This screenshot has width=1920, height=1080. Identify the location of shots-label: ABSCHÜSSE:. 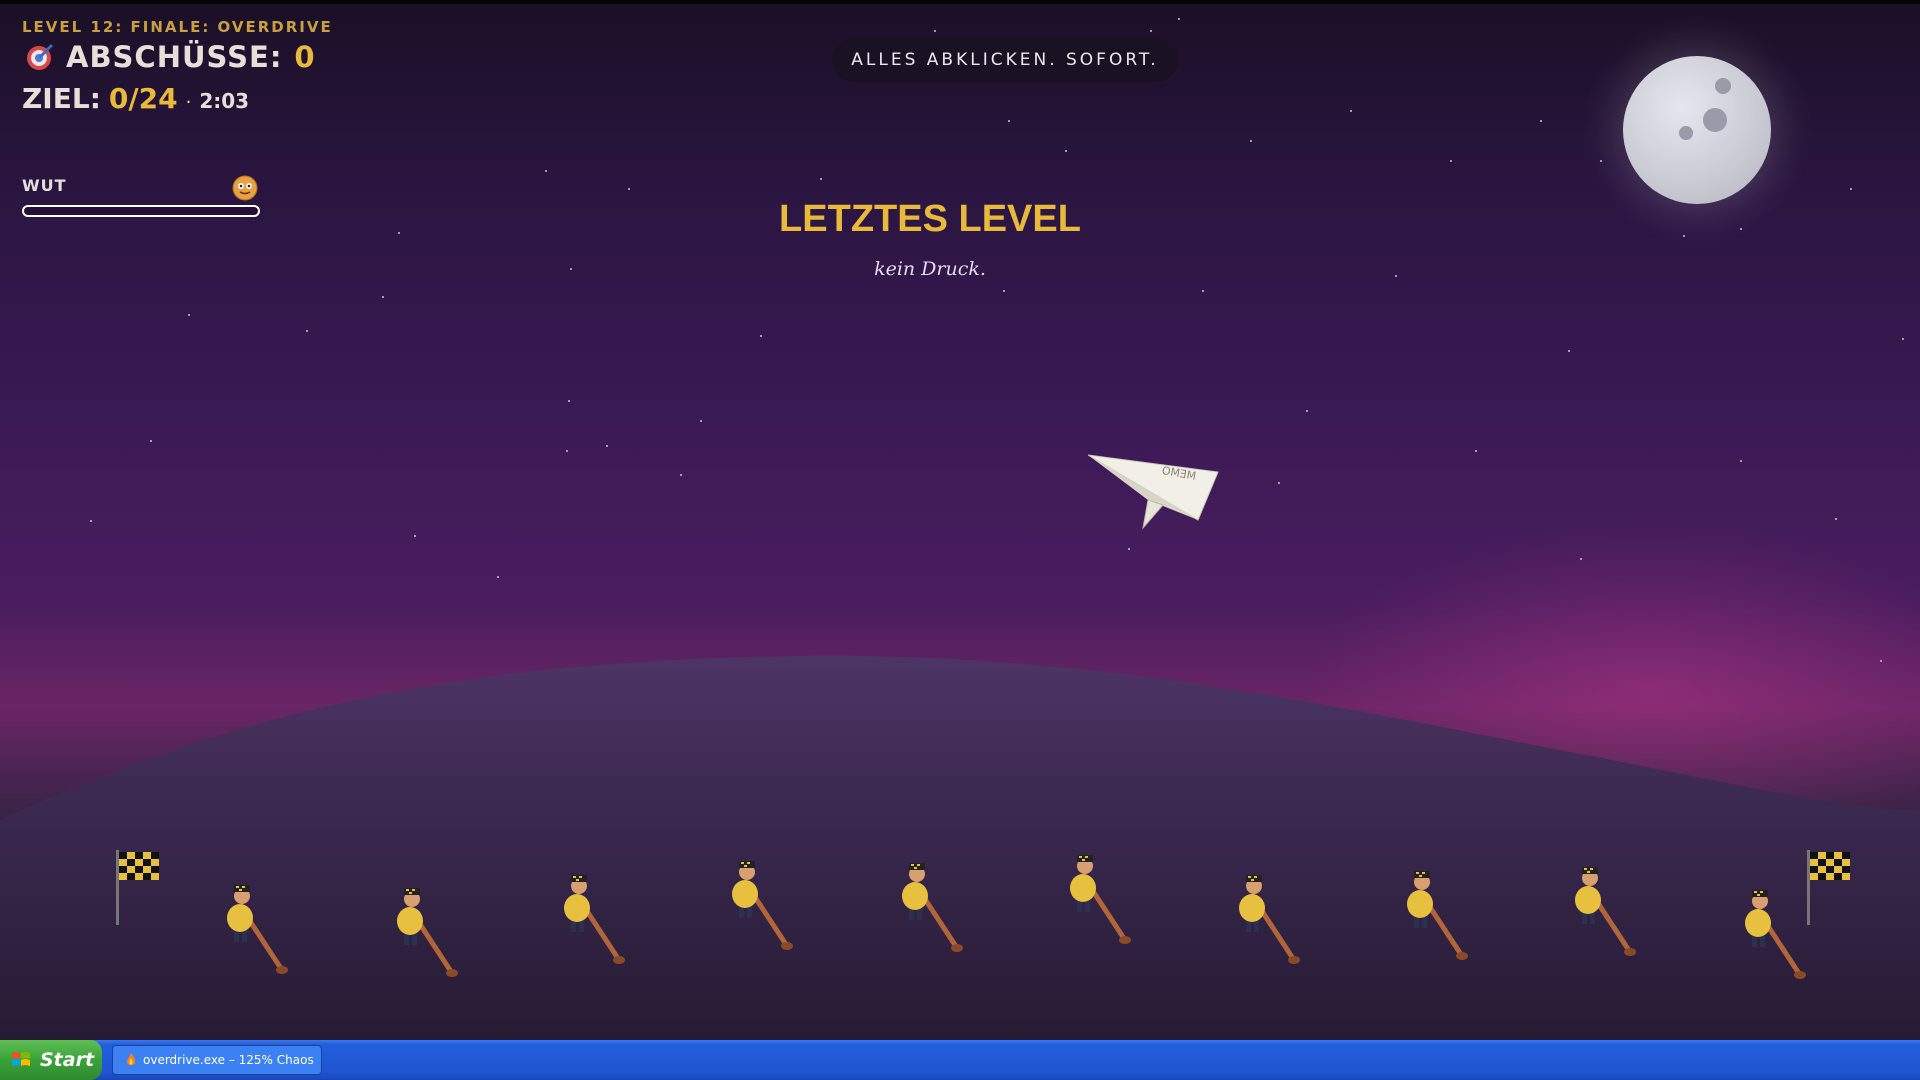
(174, 57).